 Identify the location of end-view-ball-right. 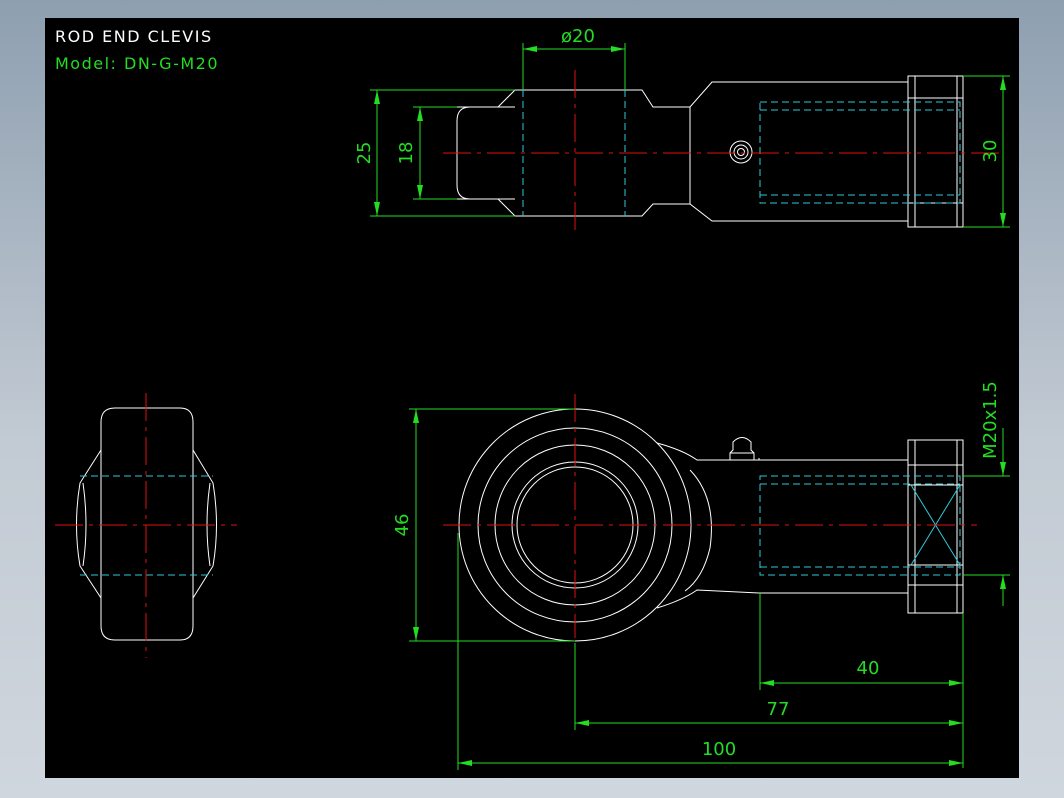
(204, 524).